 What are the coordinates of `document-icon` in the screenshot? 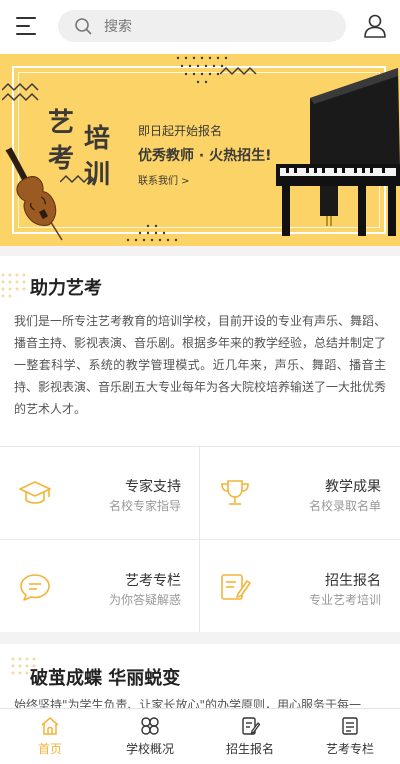 It's located at (350, 726).